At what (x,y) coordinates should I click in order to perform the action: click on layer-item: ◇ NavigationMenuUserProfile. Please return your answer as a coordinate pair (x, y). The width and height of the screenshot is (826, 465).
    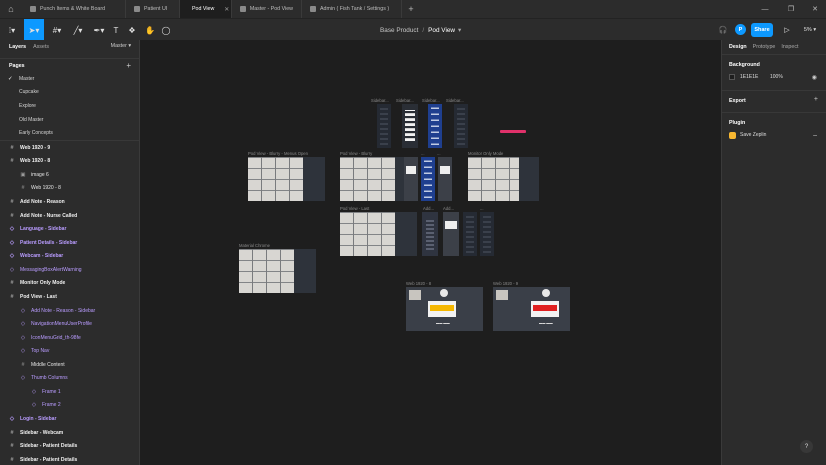
    Looking at the image, I should click on (69, 324).